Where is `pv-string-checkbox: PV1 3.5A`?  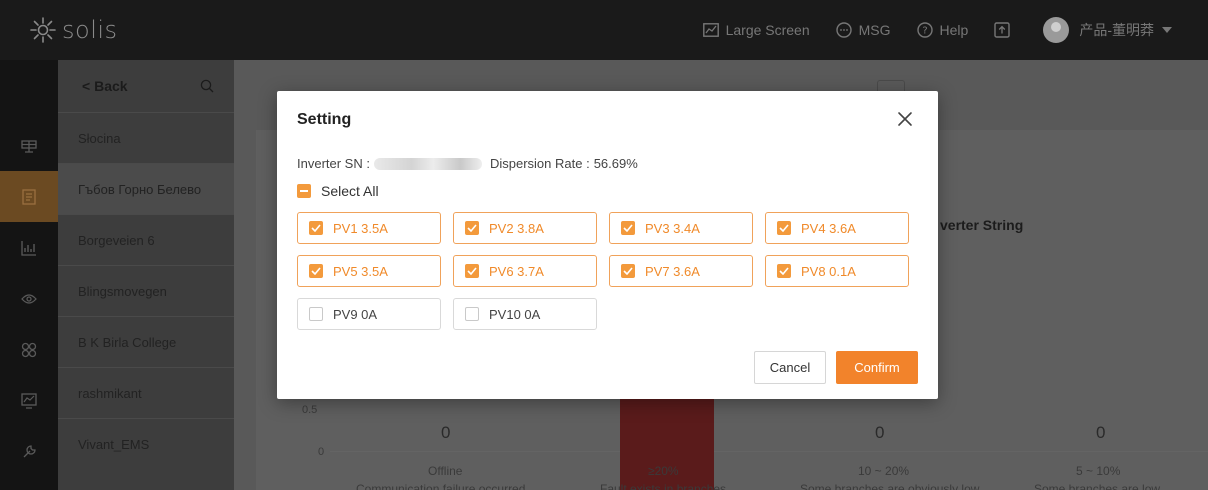
pv-string-checkbox: PV1 3.5A is located at coordinates (369, 228).